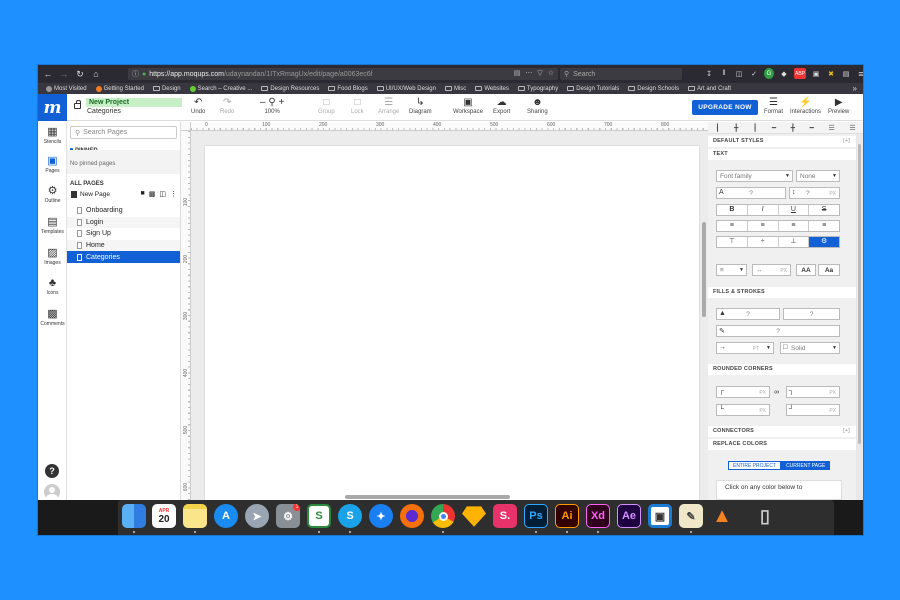 This screenshot has width=900, height=600. I want to click on trash-icon: ▯, so click(765, 516).